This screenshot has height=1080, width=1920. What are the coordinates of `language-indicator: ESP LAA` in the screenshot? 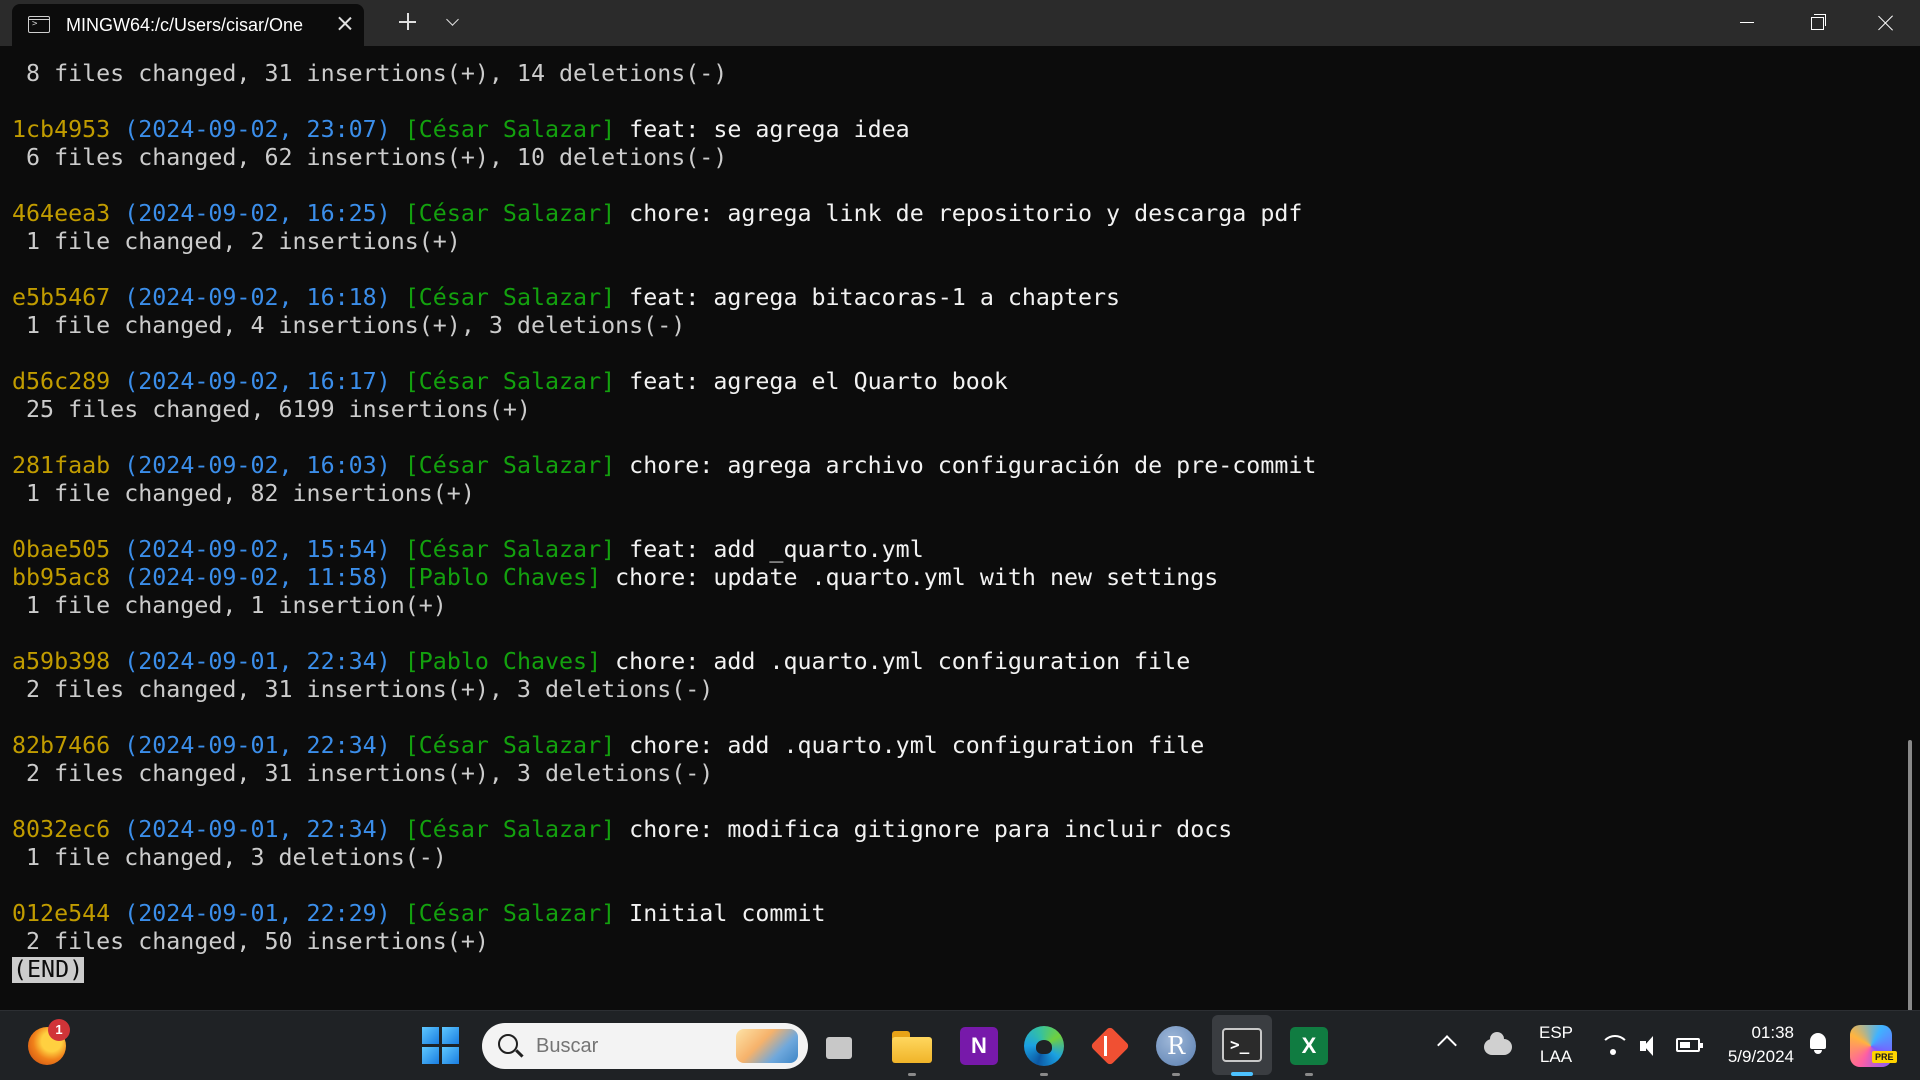 It's located at (1556, 1045).